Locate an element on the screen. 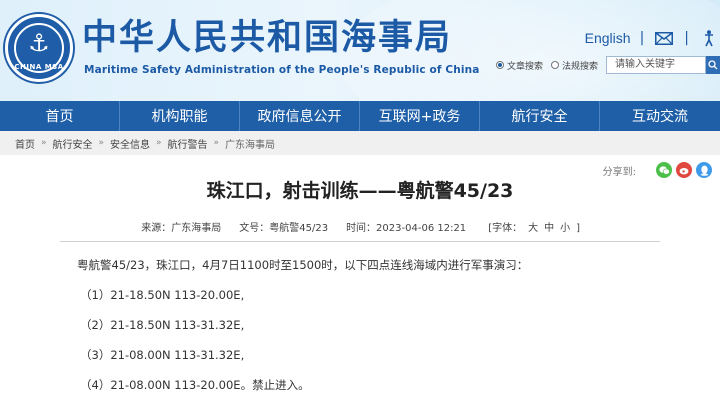  breadcrumb-navigation-safety: 航行安全 is located at coordinates (73, 143).